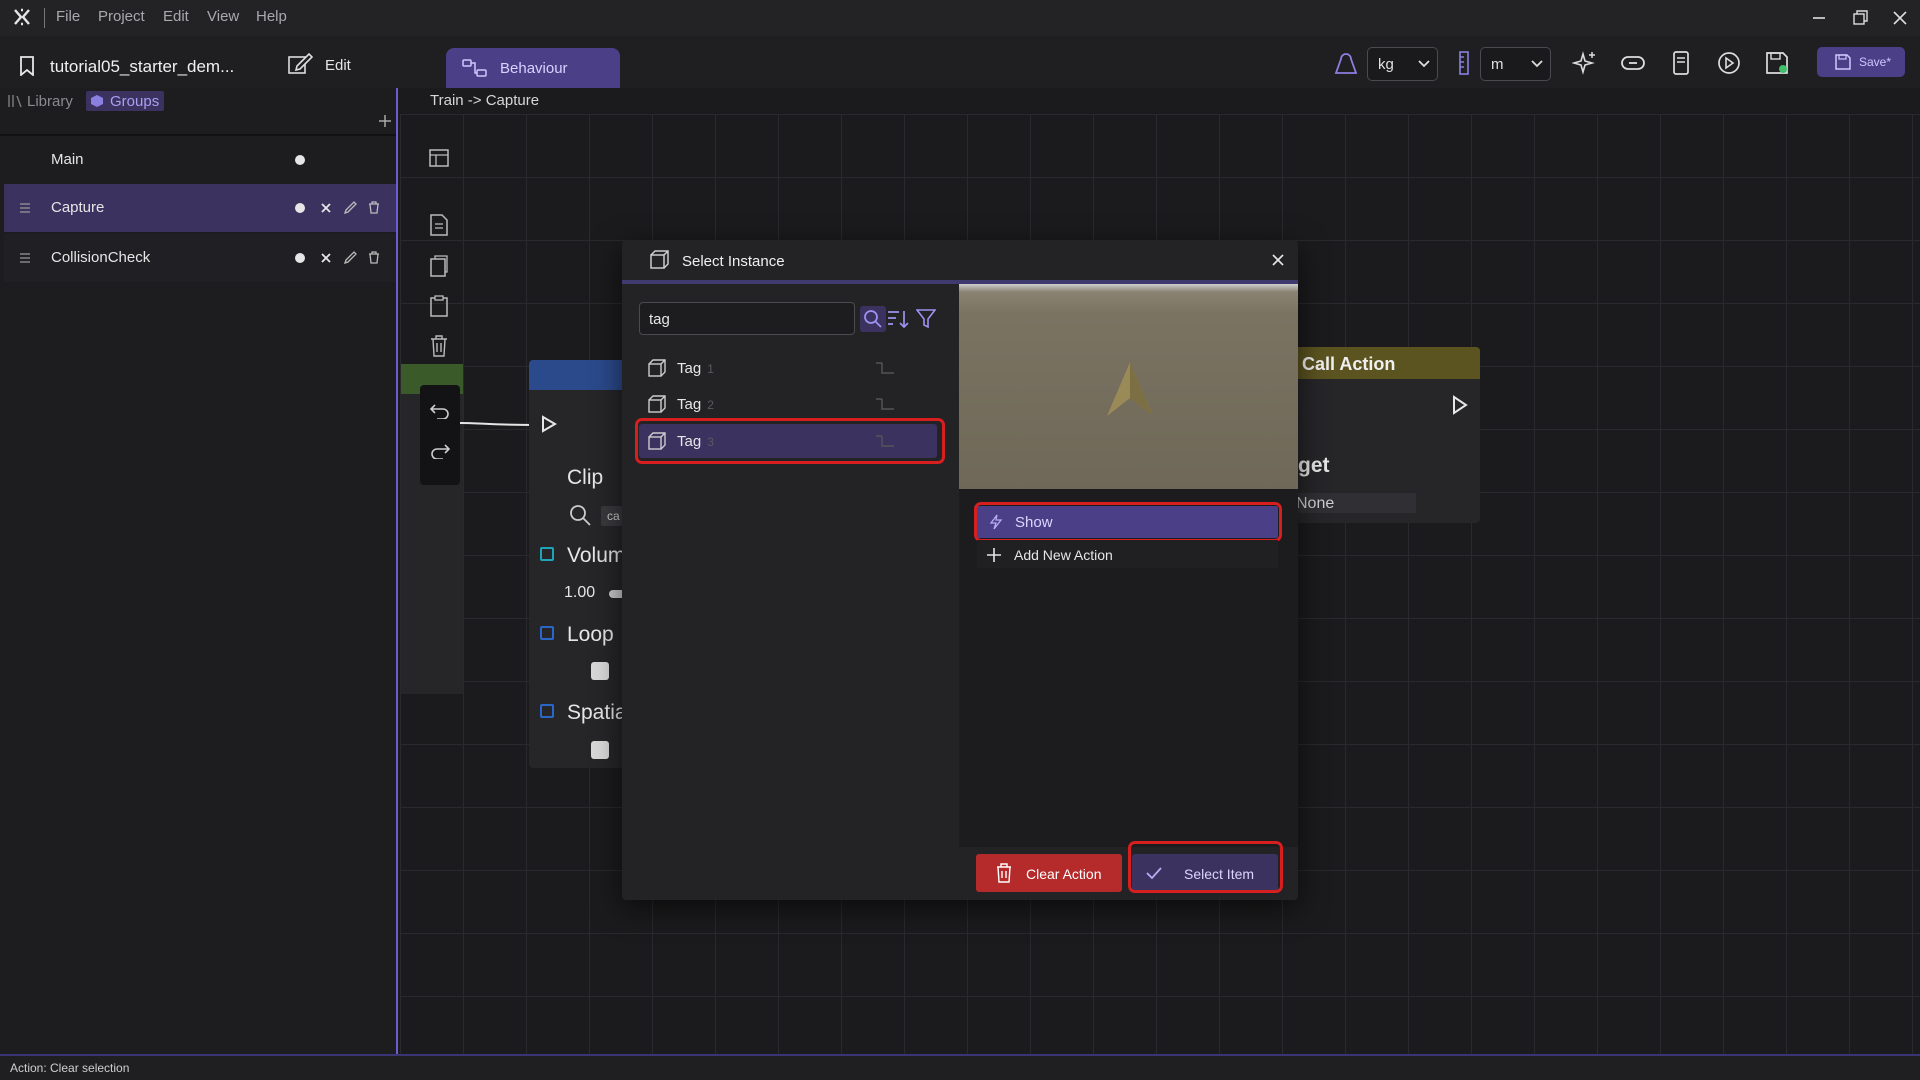  What do you see at coordinates (733, 261) in the screenshot?
I see `dialog-title: Select Instance` at bounding box center [733, 261].